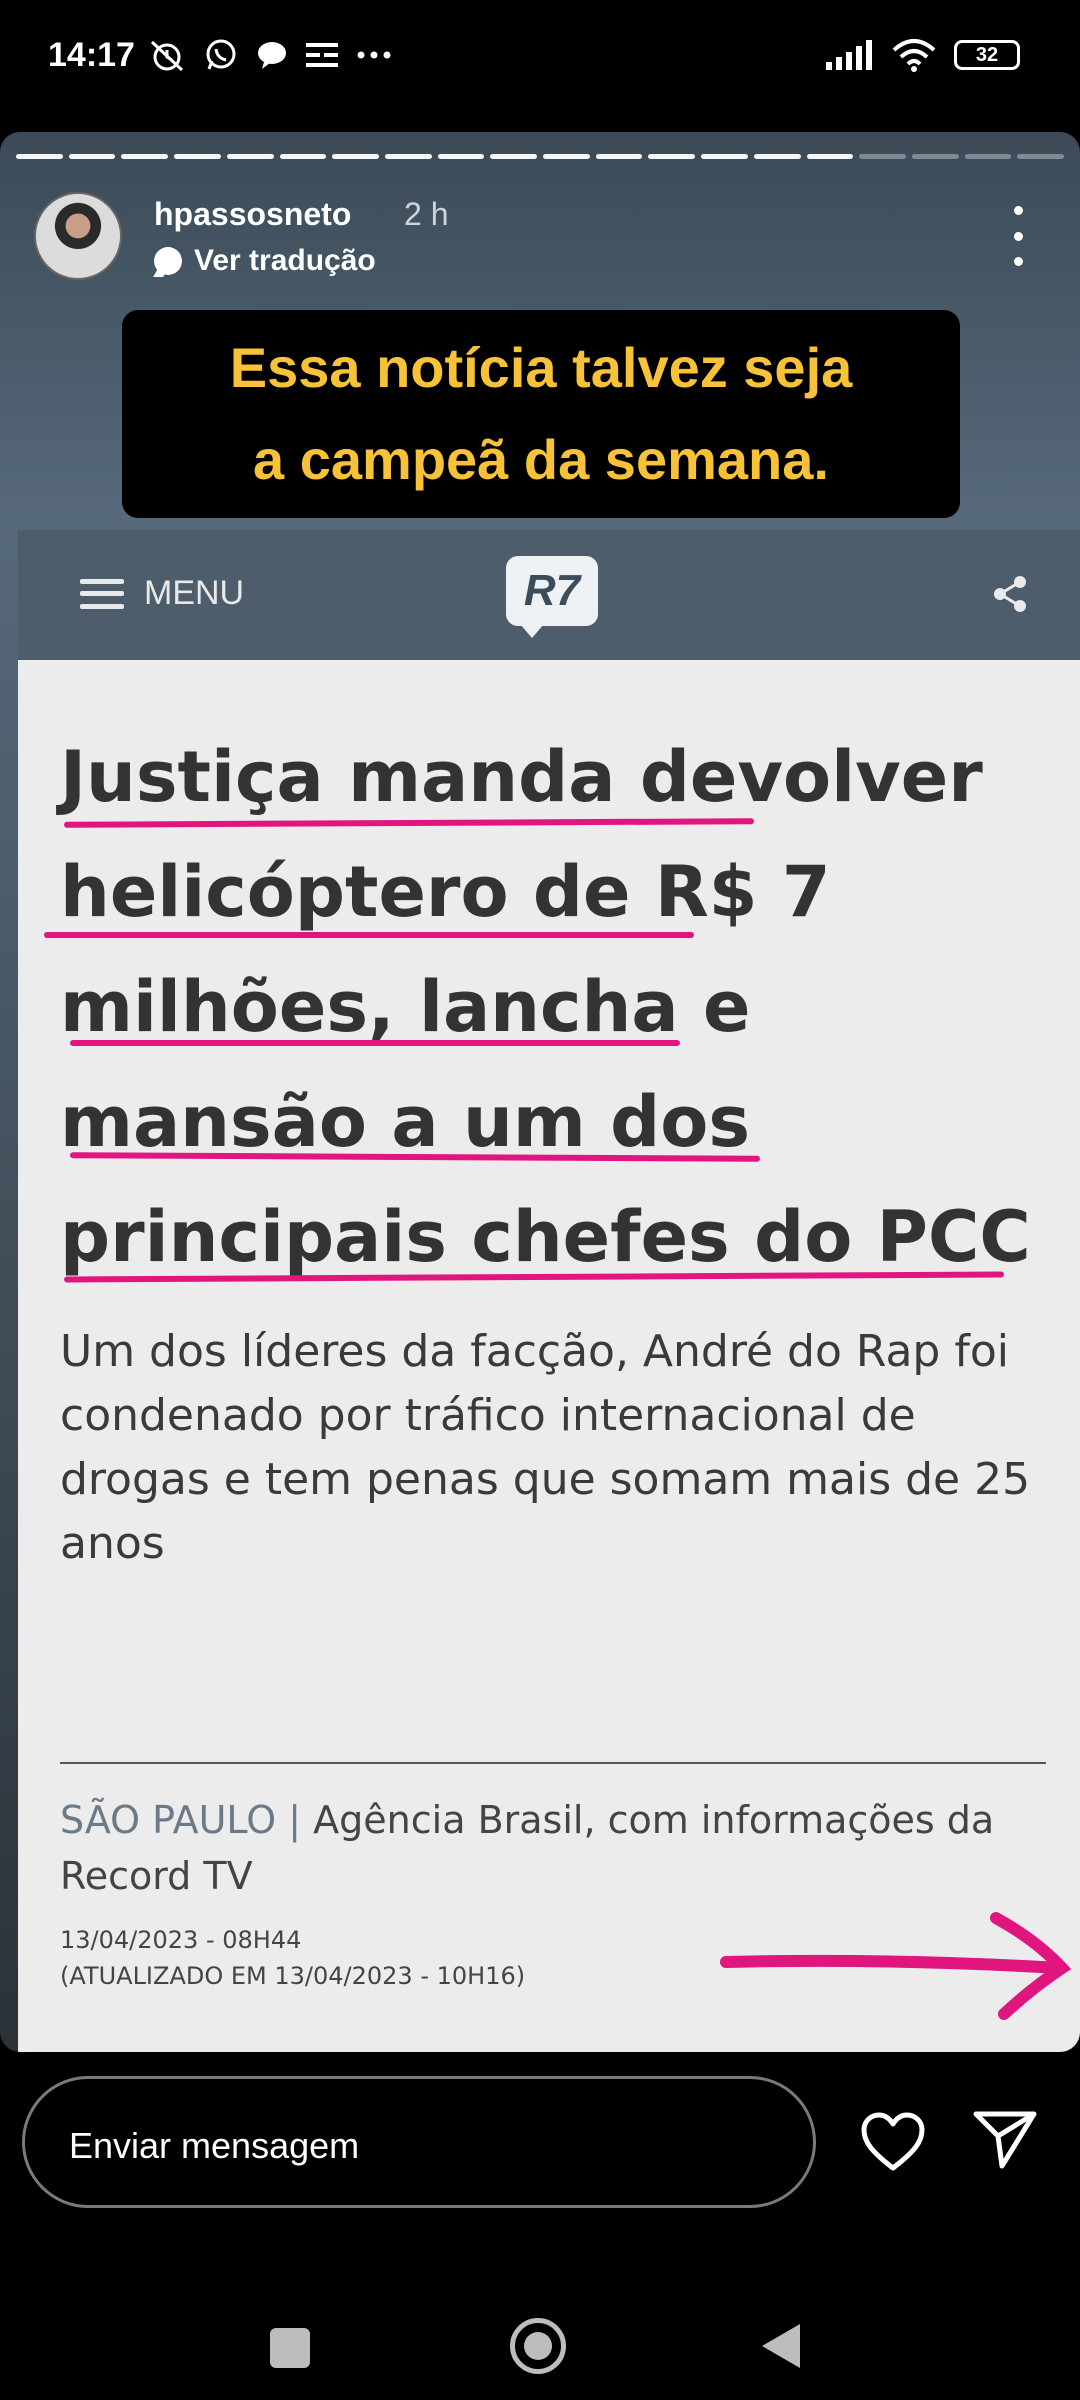 This screenshot has height=2400, width=1080. What do you see at coordinates (285, 260) in the screenshot?
I see `translate-label: Ver tradução` at bounding box center [285, 260].